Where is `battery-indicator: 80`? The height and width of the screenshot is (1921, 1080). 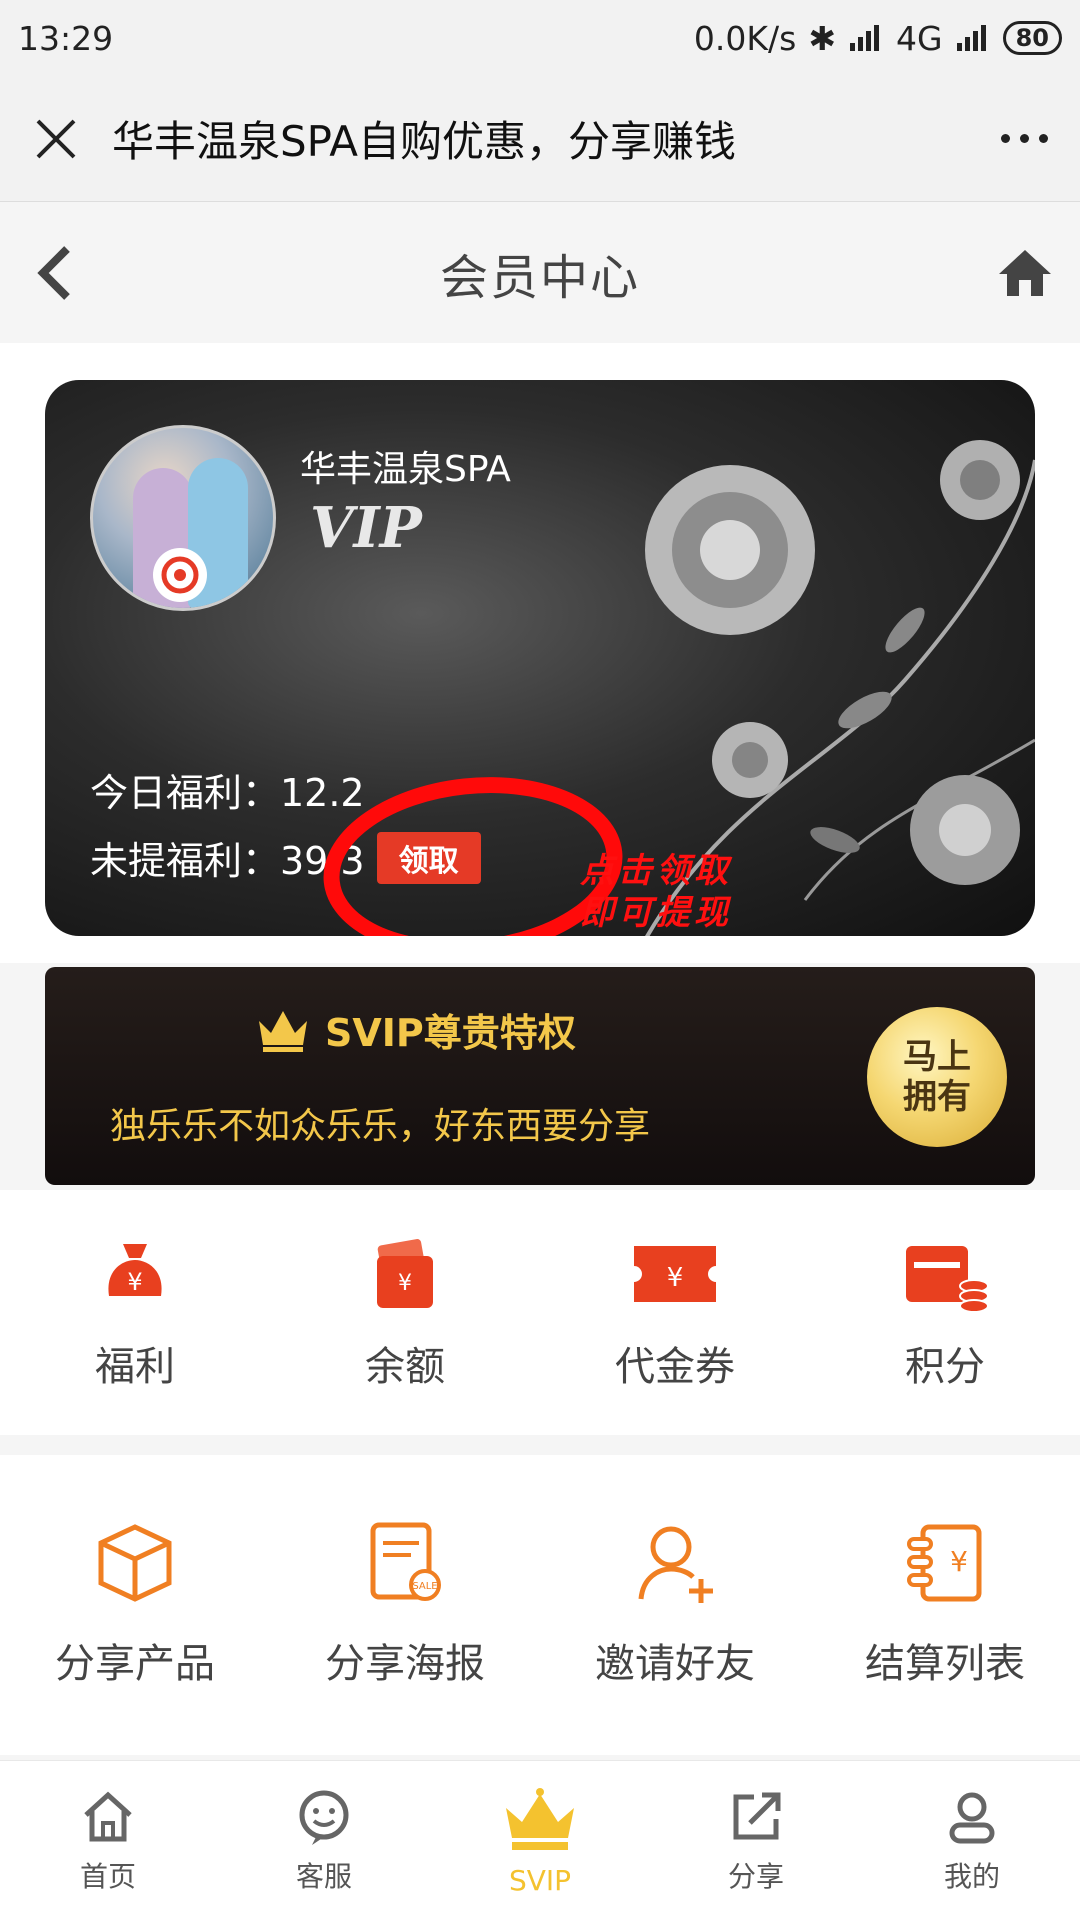
battery-indicator: 80 is located at coordinates (1032, 38).